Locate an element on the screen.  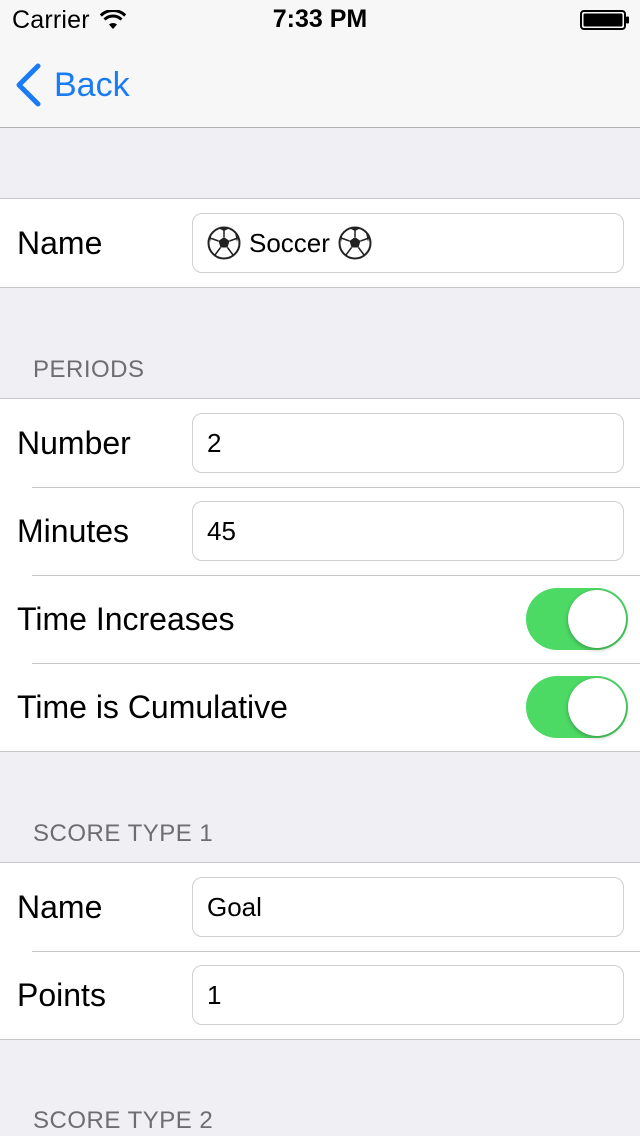
periods-number-row: Number 2 is located at coordinates (320, 443).